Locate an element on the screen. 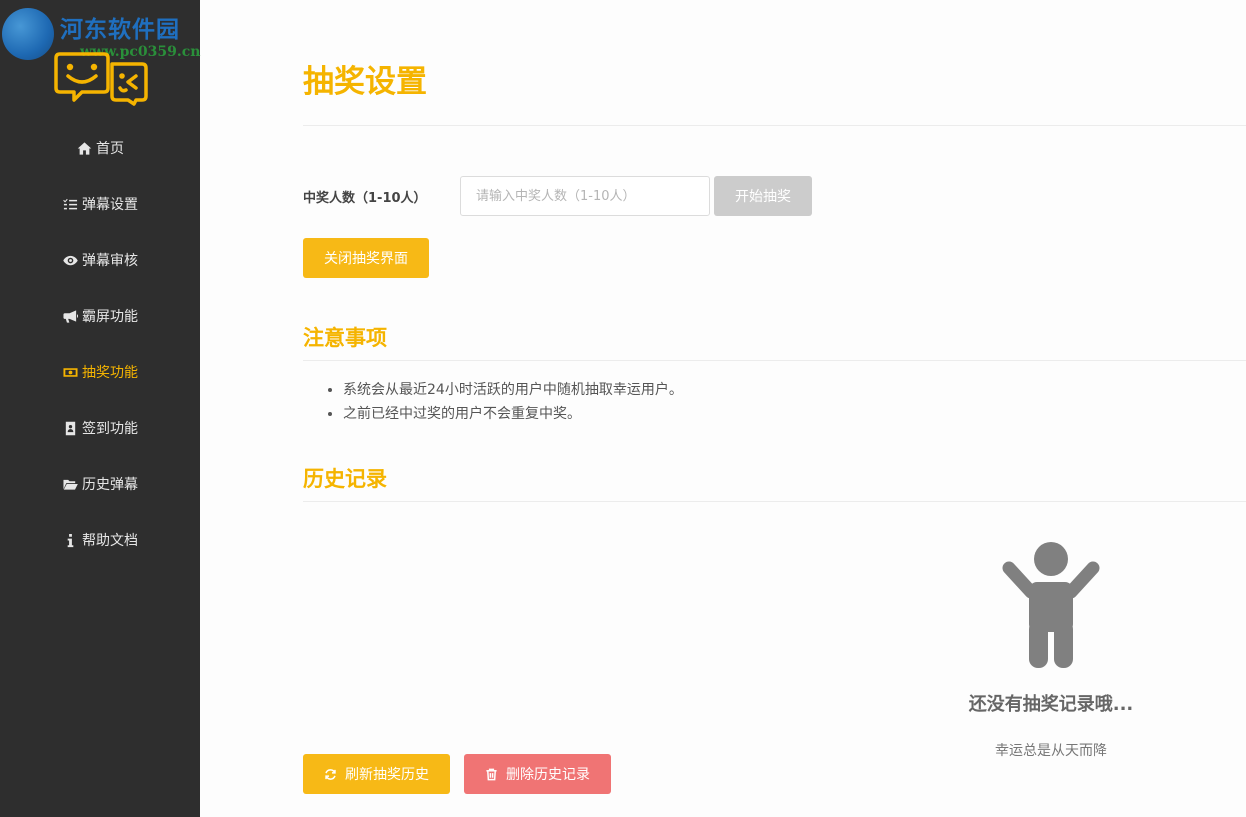 This screenshot has width=1246, height=817. list-item: 之前已经中过奖的用户不会重复中奖。 is located at coordinates (513, 414).